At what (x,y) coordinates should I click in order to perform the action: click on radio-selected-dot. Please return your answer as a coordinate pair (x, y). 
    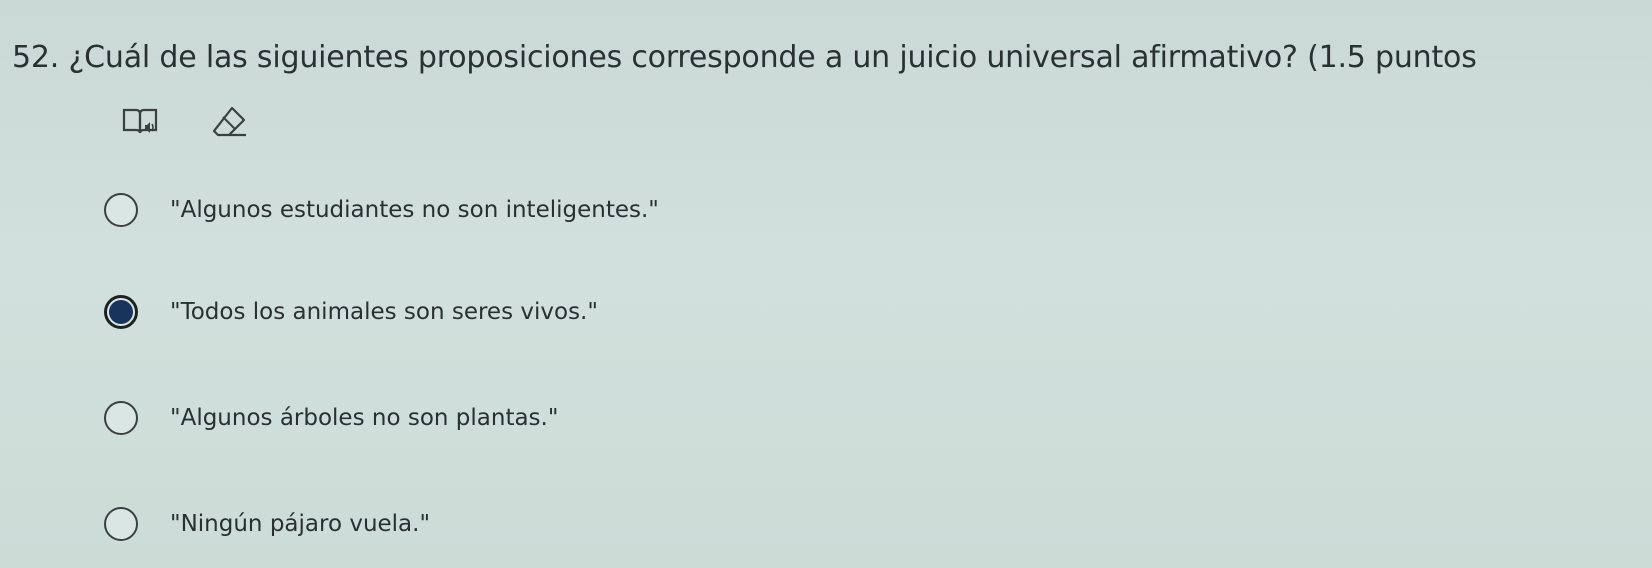
    Looking at the image, I should click on (121, 312).